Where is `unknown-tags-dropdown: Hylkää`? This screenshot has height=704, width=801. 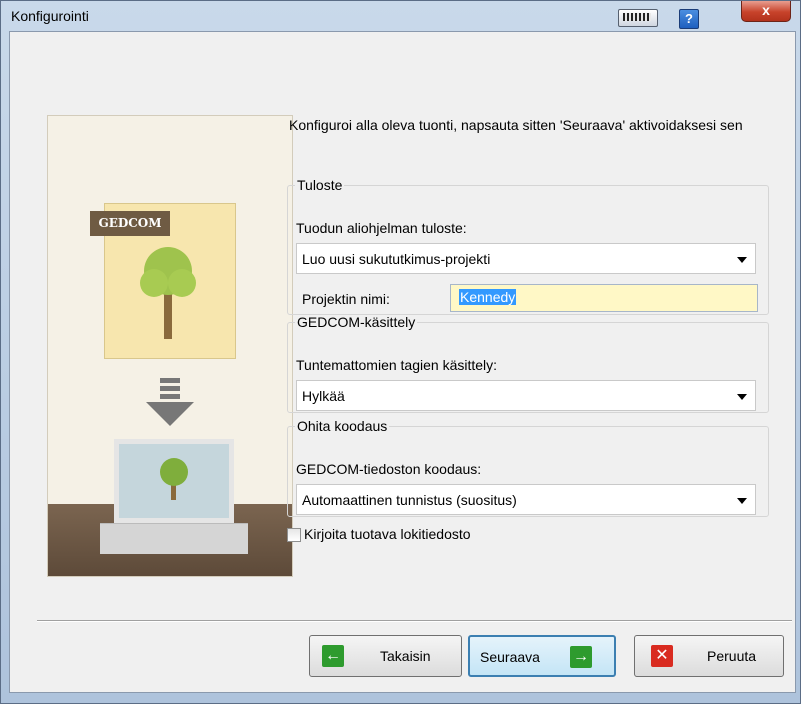 unknown-tags-dropdown: Hylkää is located at coordinates (526, 395).